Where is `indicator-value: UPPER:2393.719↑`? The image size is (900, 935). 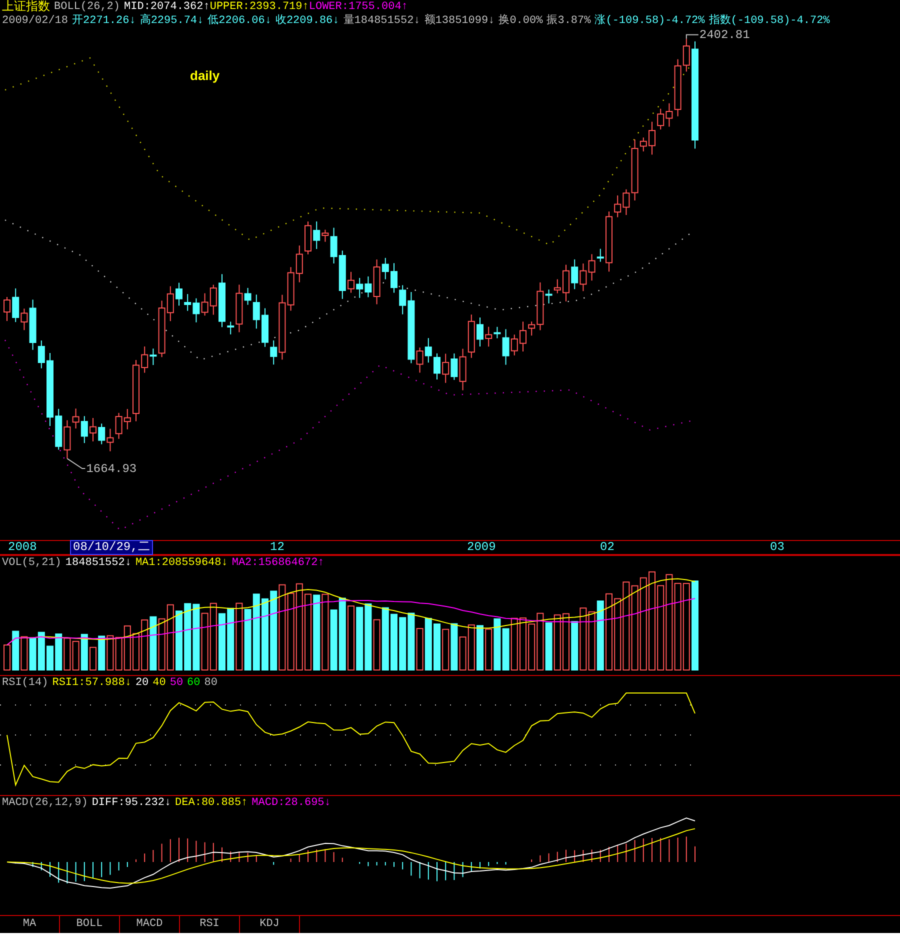
indicator-value: UPPER:2393.719↑ is located at coordinates (259, 7).